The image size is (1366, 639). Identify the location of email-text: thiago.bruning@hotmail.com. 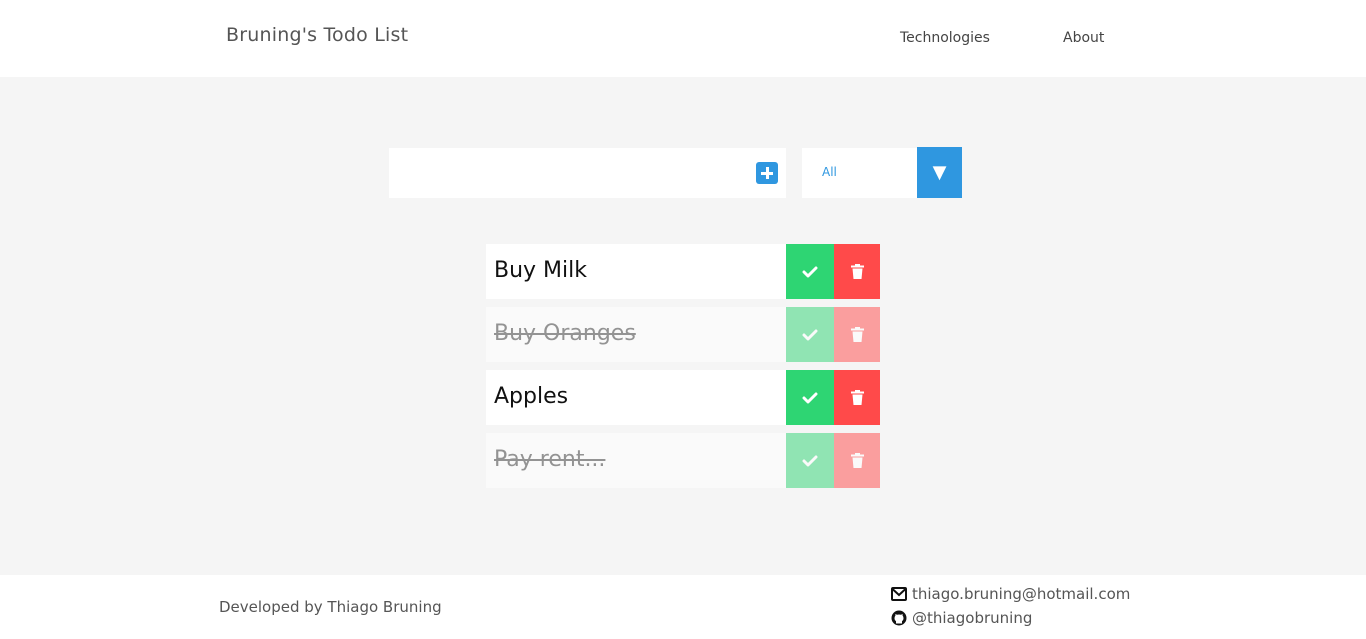
(1021, 594).